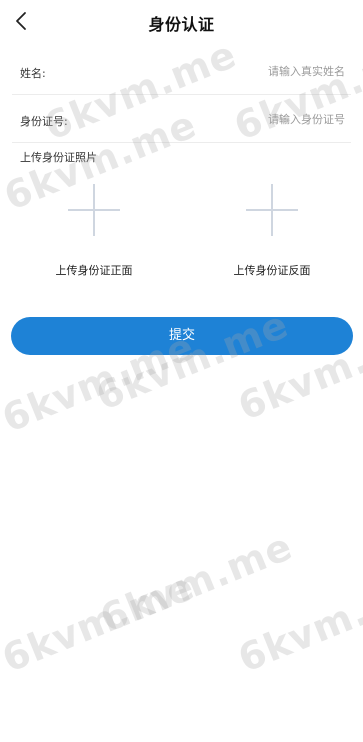 This screenshot has height=742, width=363. I want to click on id-number-input, so click(265, 119).